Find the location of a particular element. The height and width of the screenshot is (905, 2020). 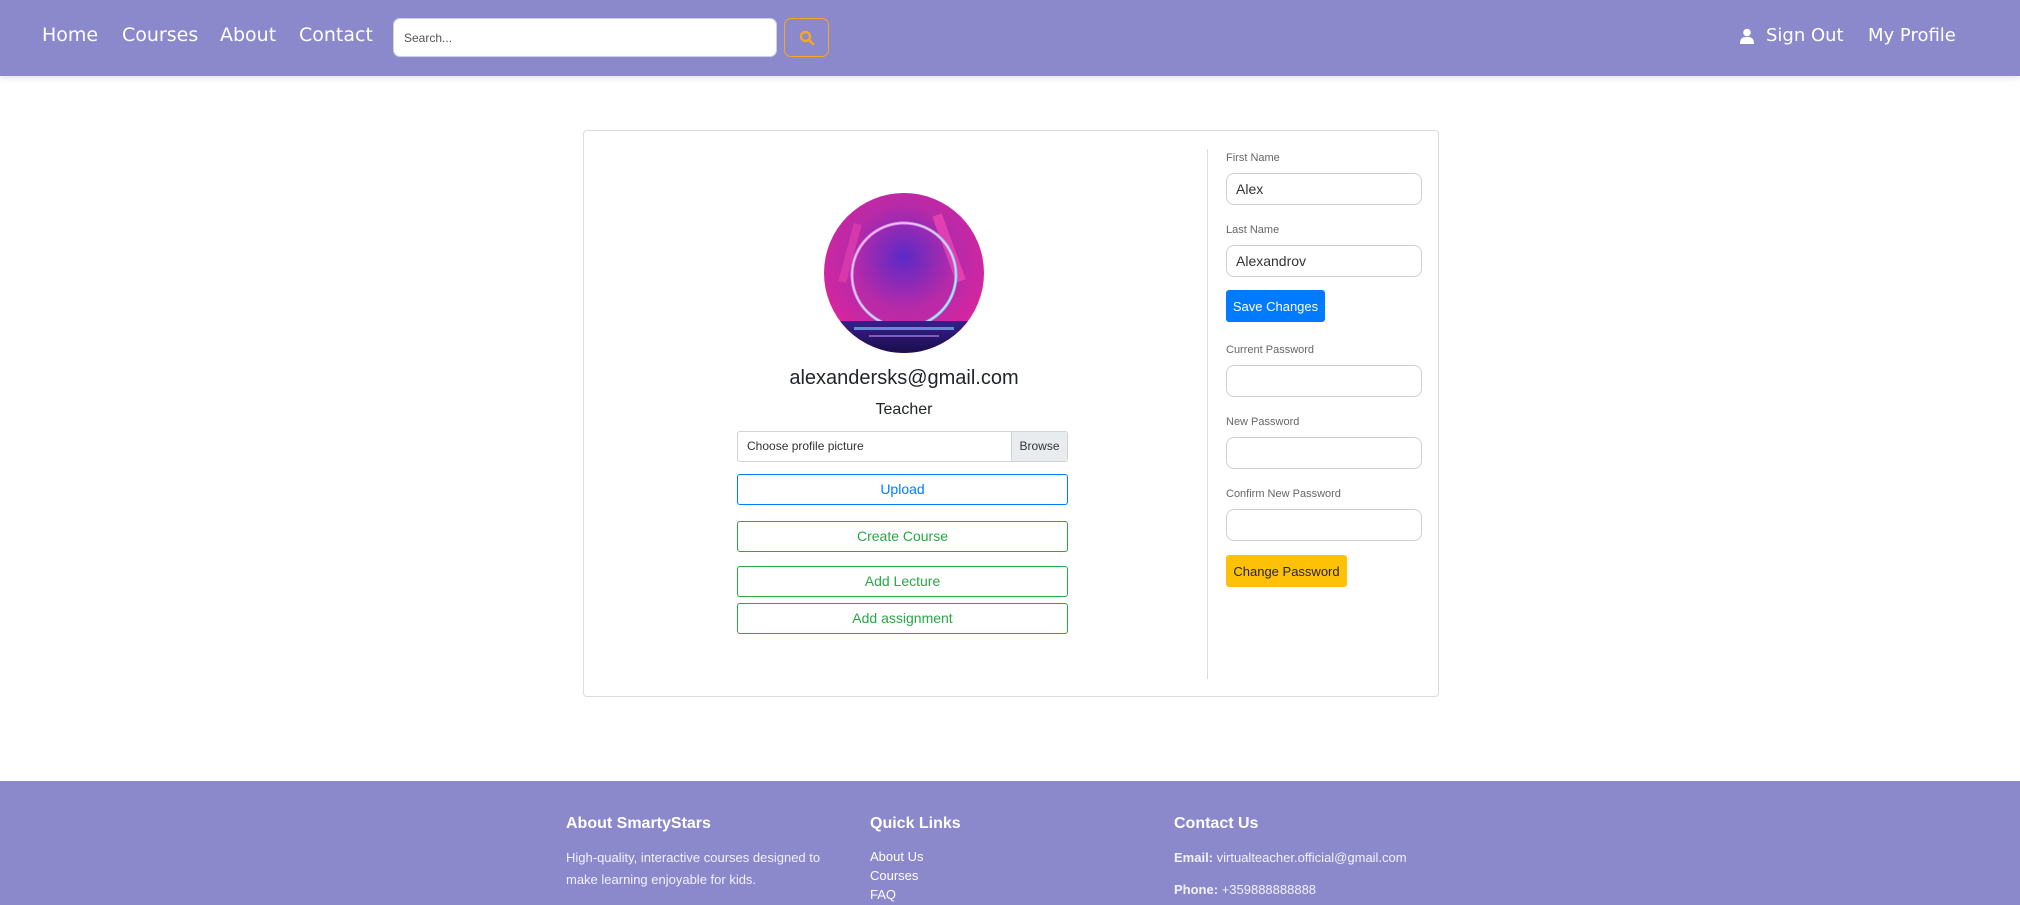

profile-picture-file-input: Choose profile picture Browse is located at coordinates (902, 446).